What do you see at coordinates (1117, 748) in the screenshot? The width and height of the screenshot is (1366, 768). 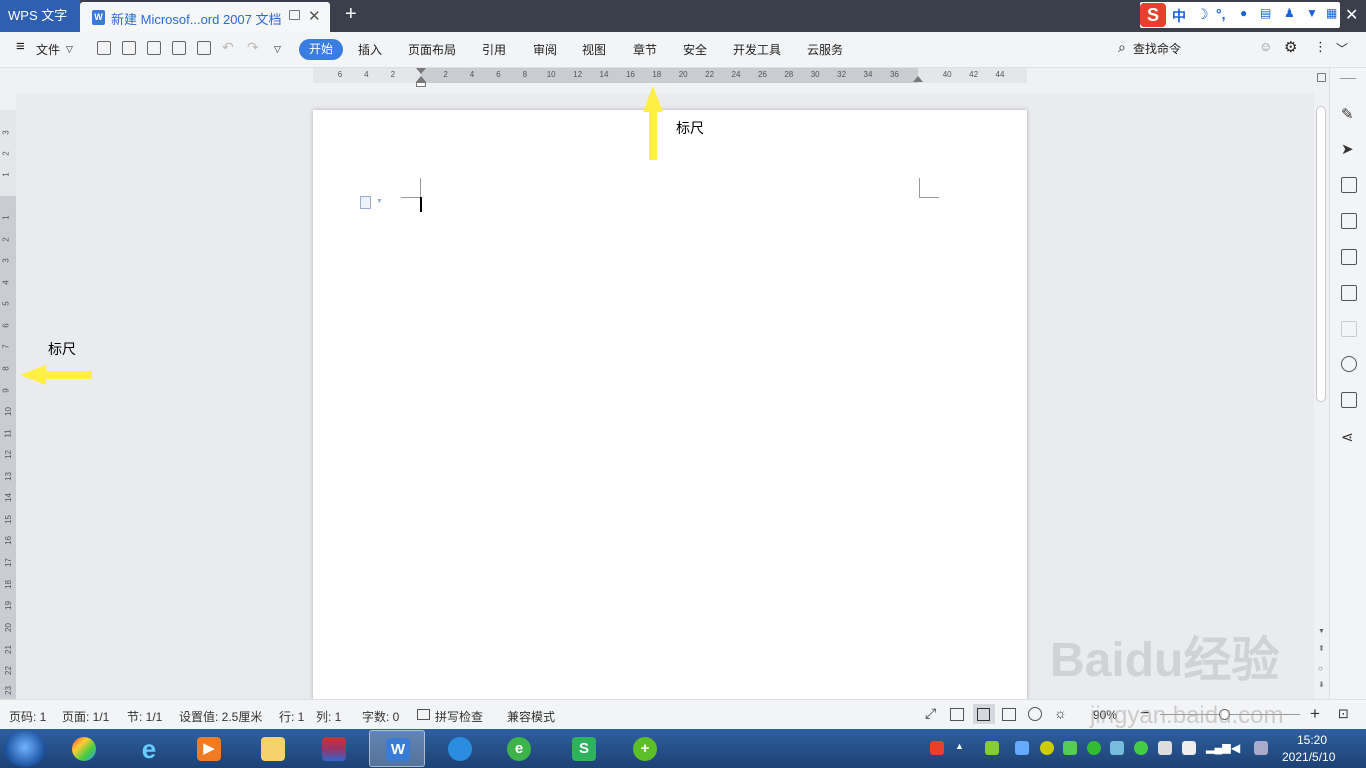 I see `tray-shield-icon` at bounding box center [1117, 748].